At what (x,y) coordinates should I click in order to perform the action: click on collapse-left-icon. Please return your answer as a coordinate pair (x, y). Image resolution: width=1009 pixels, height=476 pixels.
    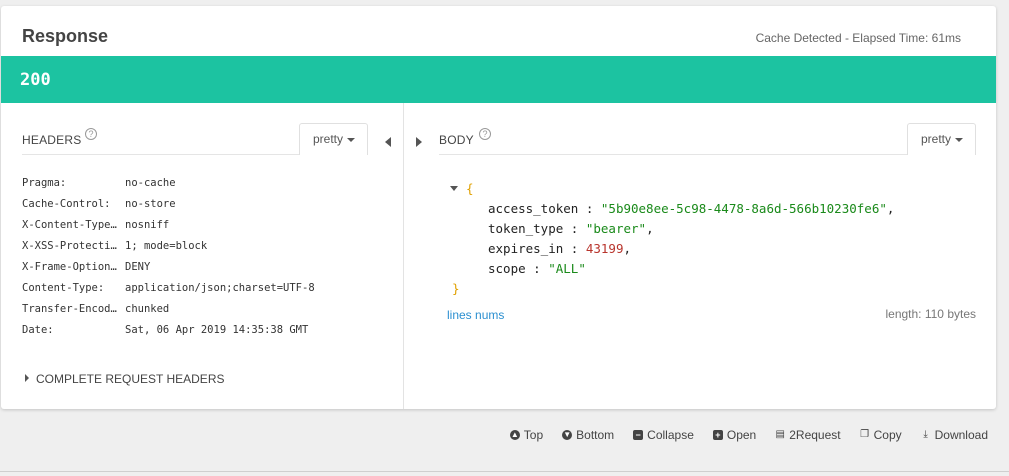
    Looking at the image, I should click on (388, 142).